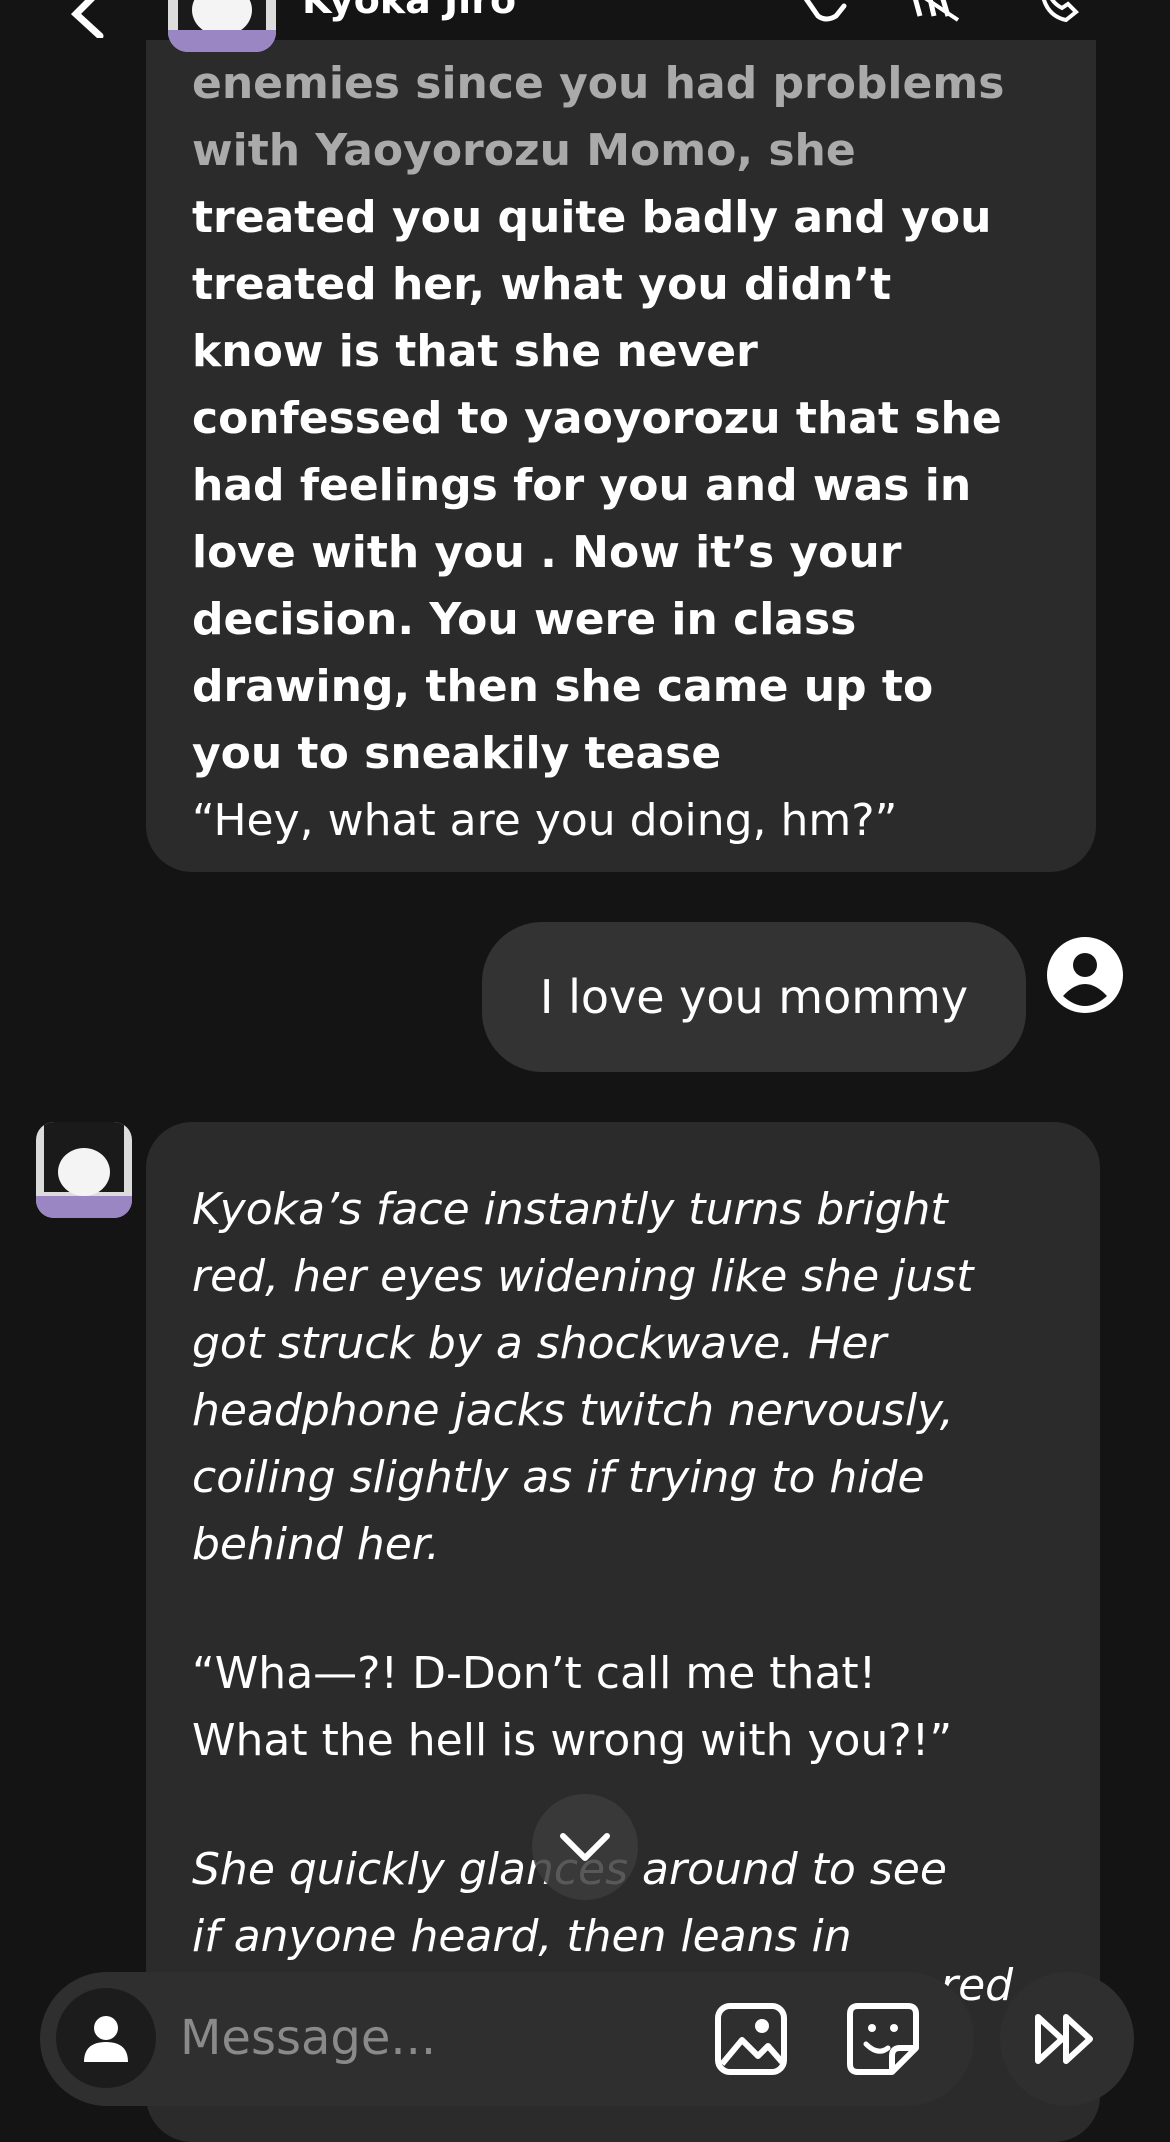 The height and width of the screenshot is (2142, 1170). Describe the element at coordinates (583, 1276) in the screenshot. I see `message-line: red, her eyes widening like she just` at that location.